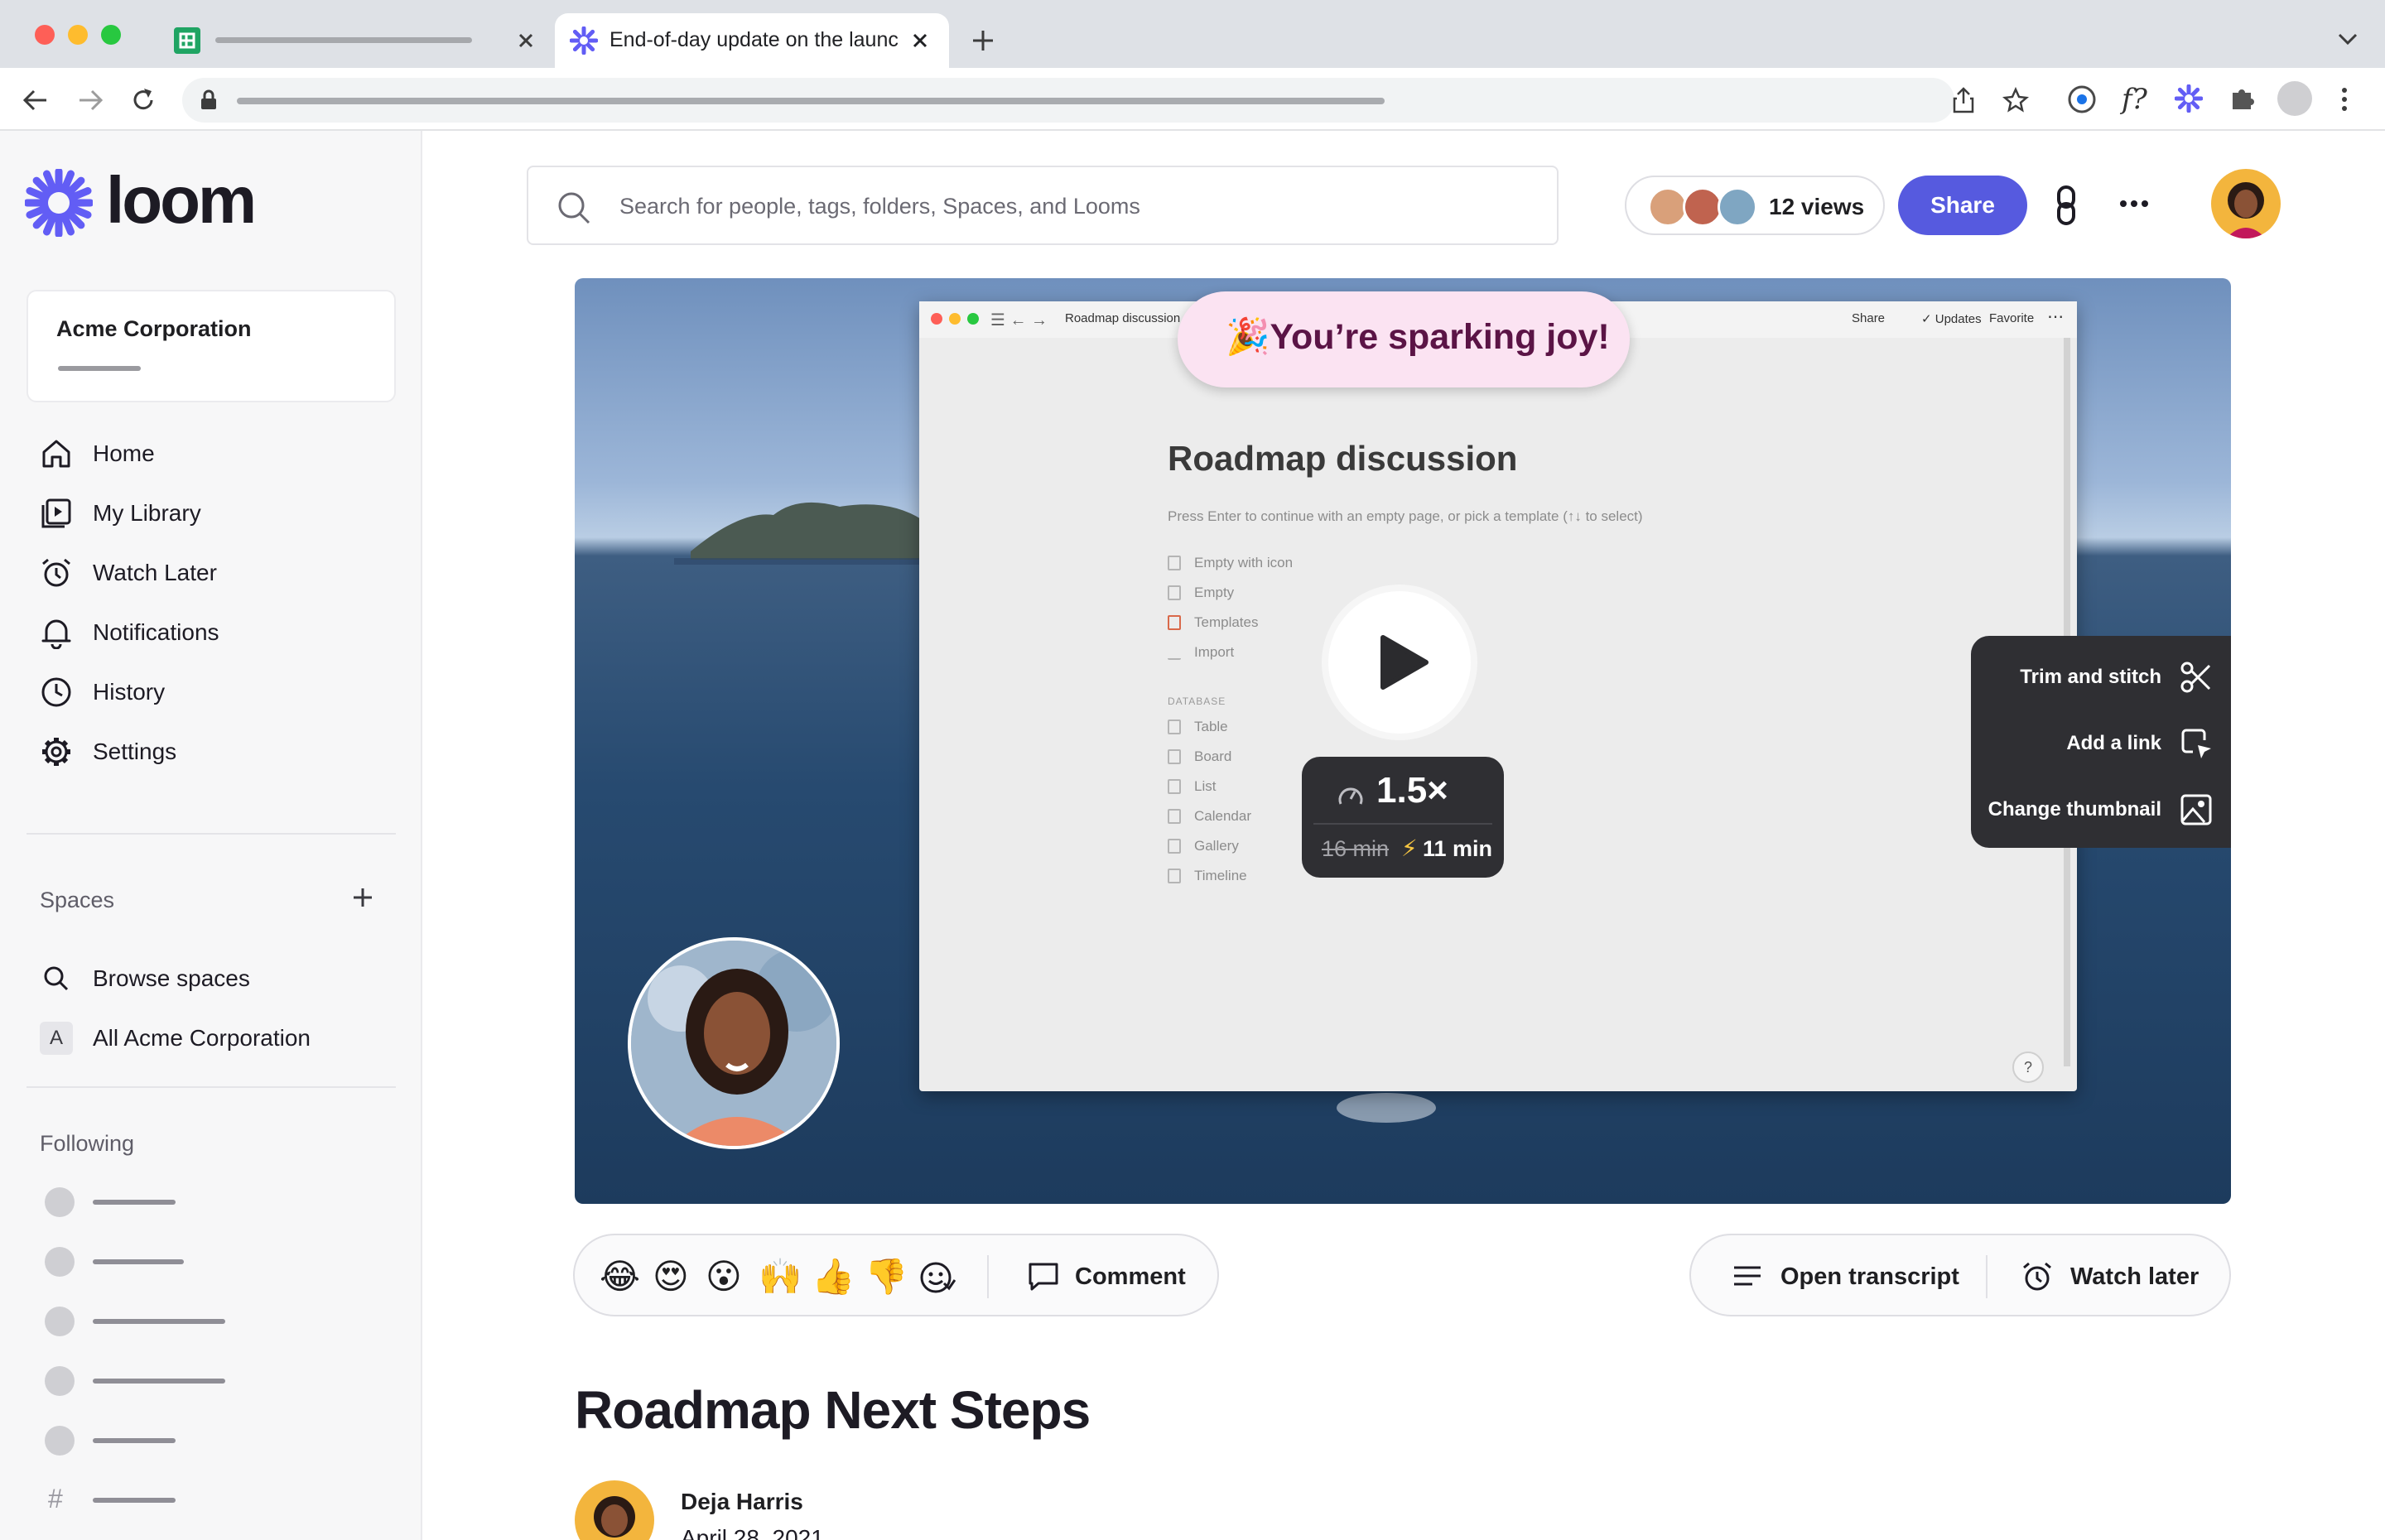 Image resolution: width=2385 pixels, height=1540 pixels. I want to click on nav-home: Home, so click(214, 454).